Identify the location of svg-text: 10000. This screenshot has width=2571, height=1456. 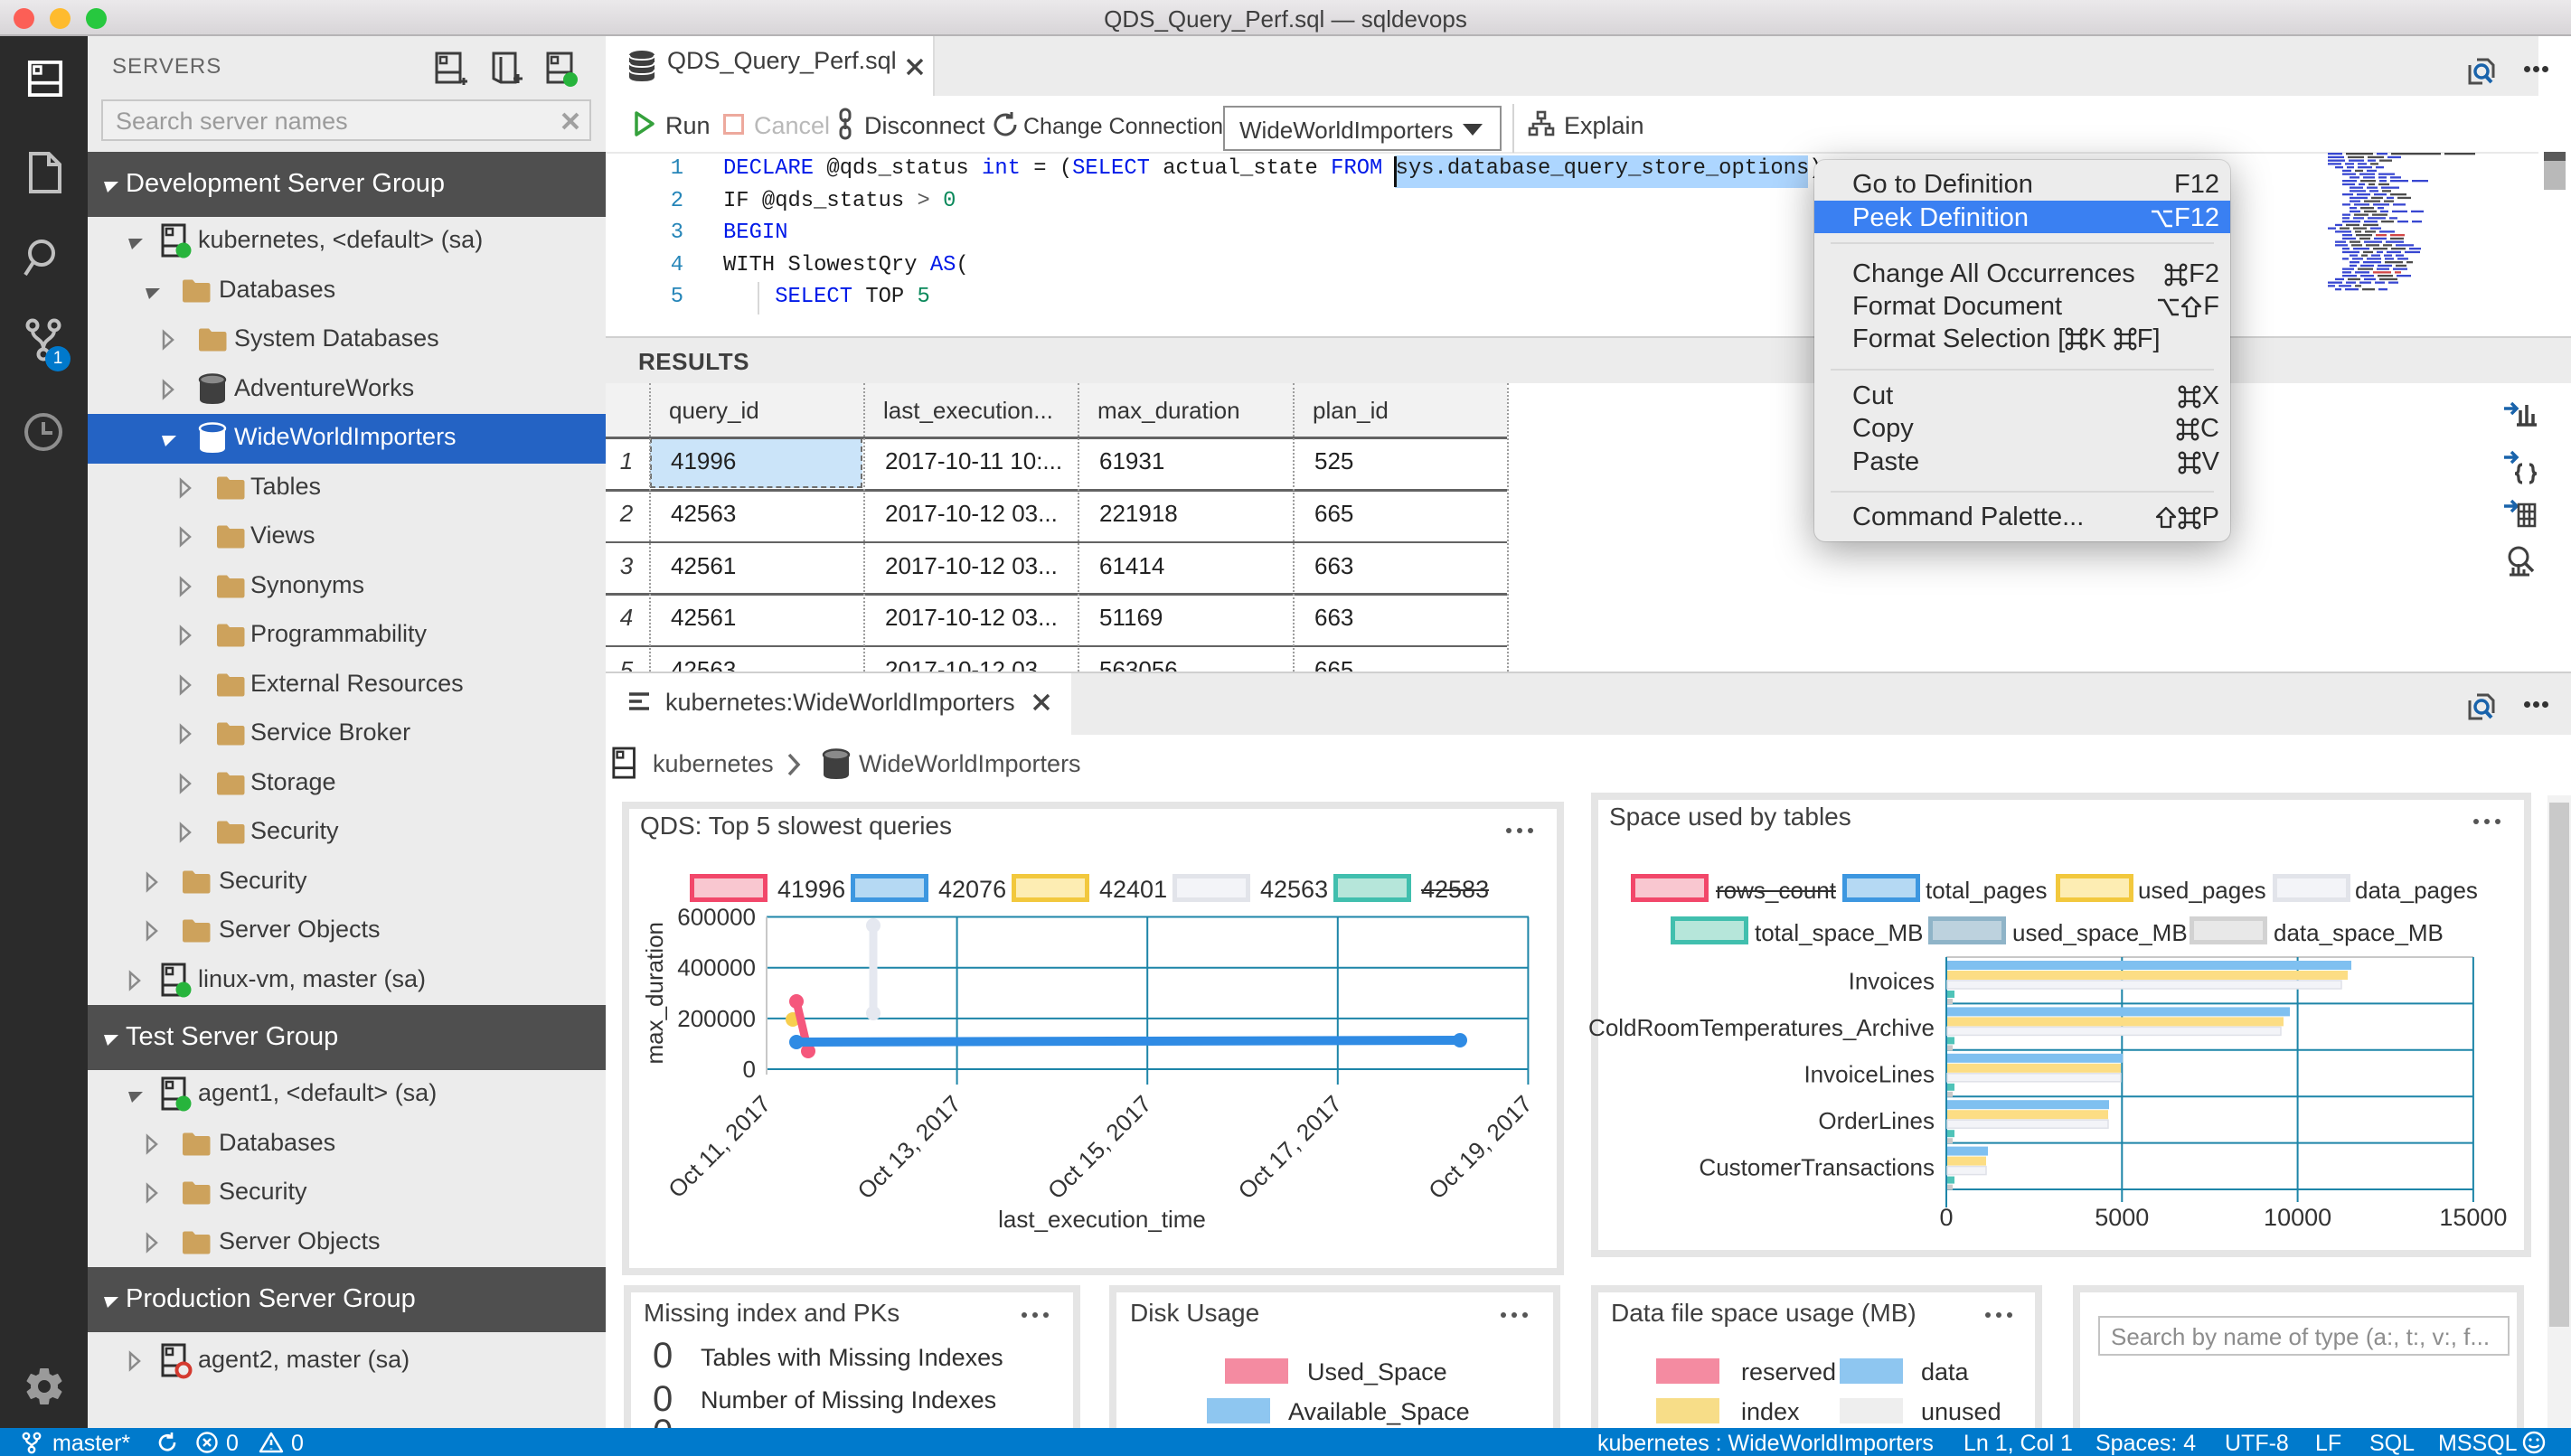
(2297, 1217).